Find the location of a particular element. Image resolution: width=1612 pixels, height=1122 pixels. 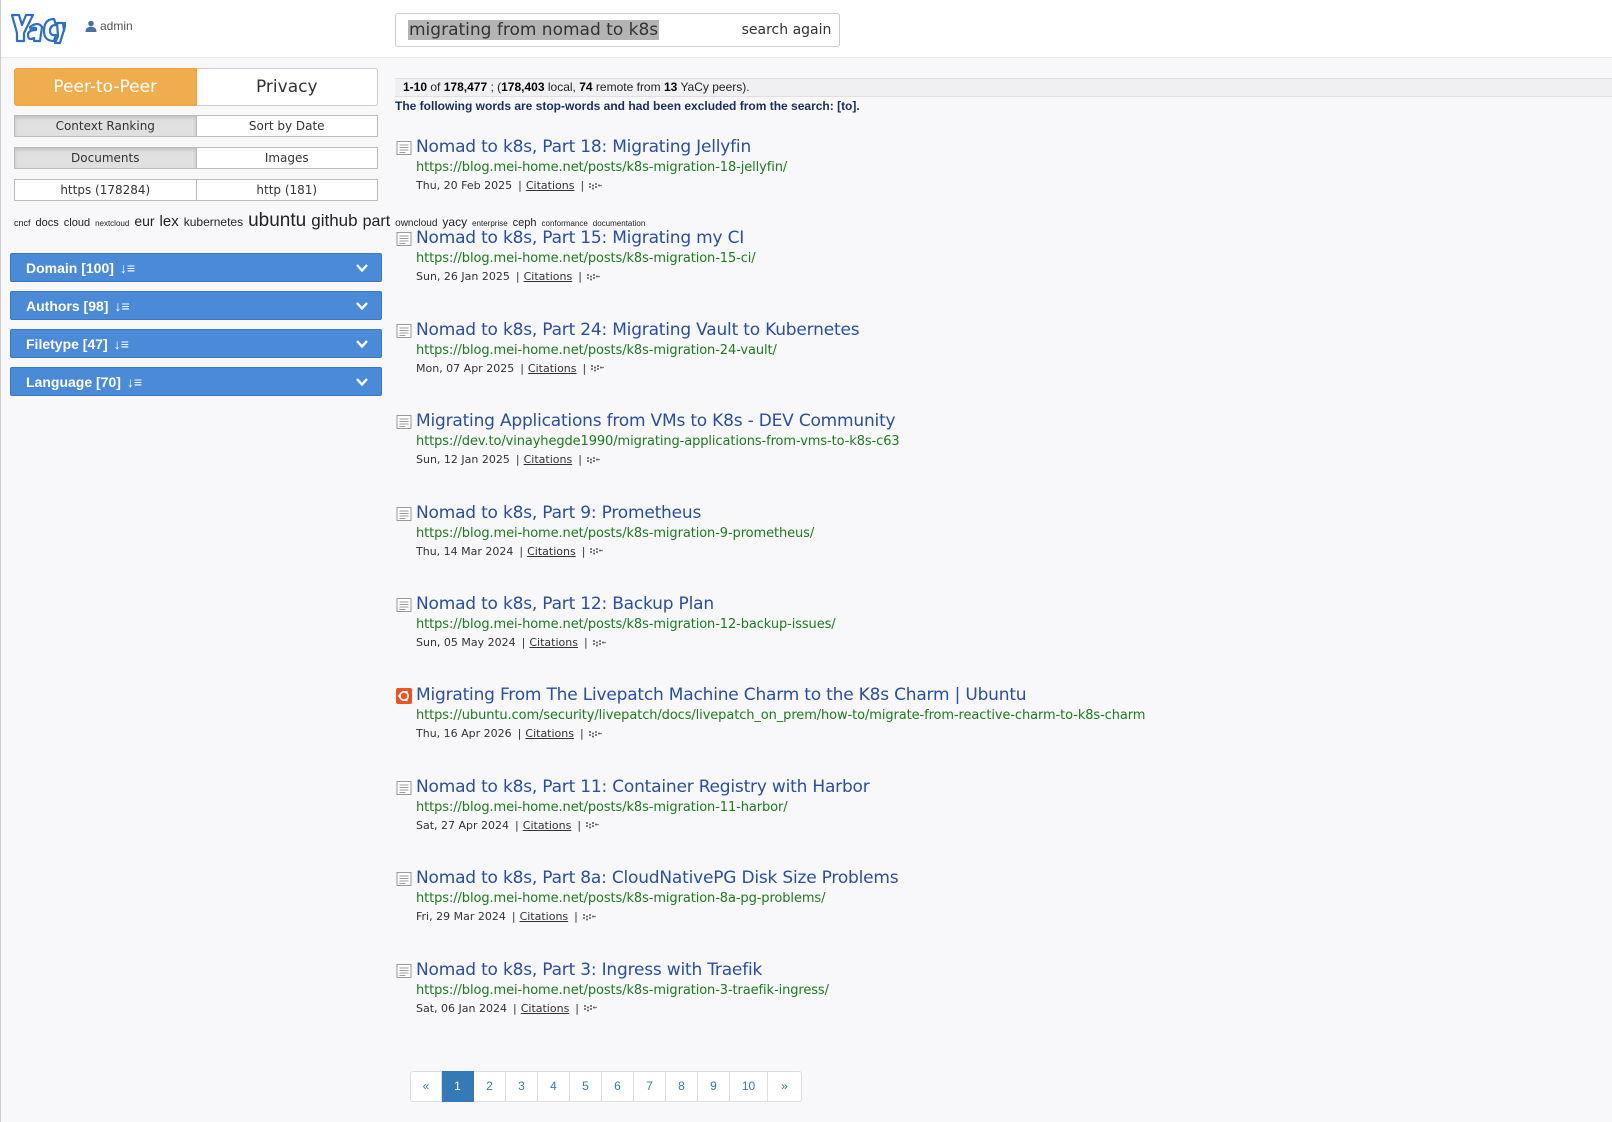

yacy-logo is located at coordinates (38, 28).